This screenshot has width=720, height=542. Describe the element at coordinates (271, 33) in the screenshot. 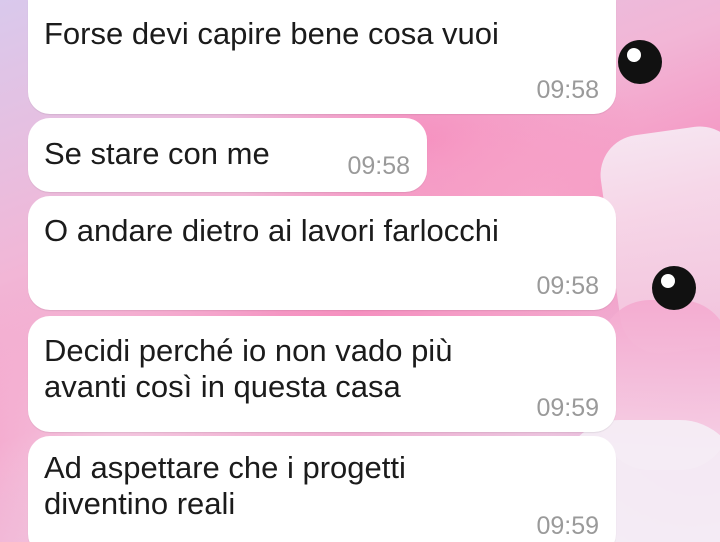

I see `message-text: Forse devi capire bene cosa vuoi` at that location.